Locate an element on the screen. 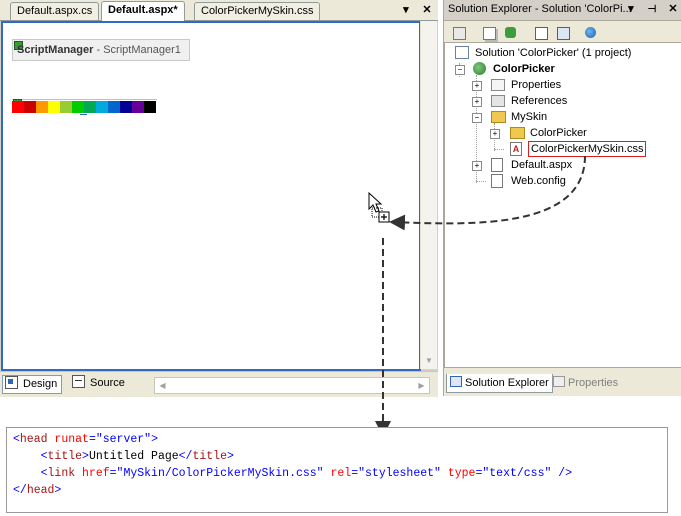  solution-explorer-tab-icon is located at coordinates (456, 381).